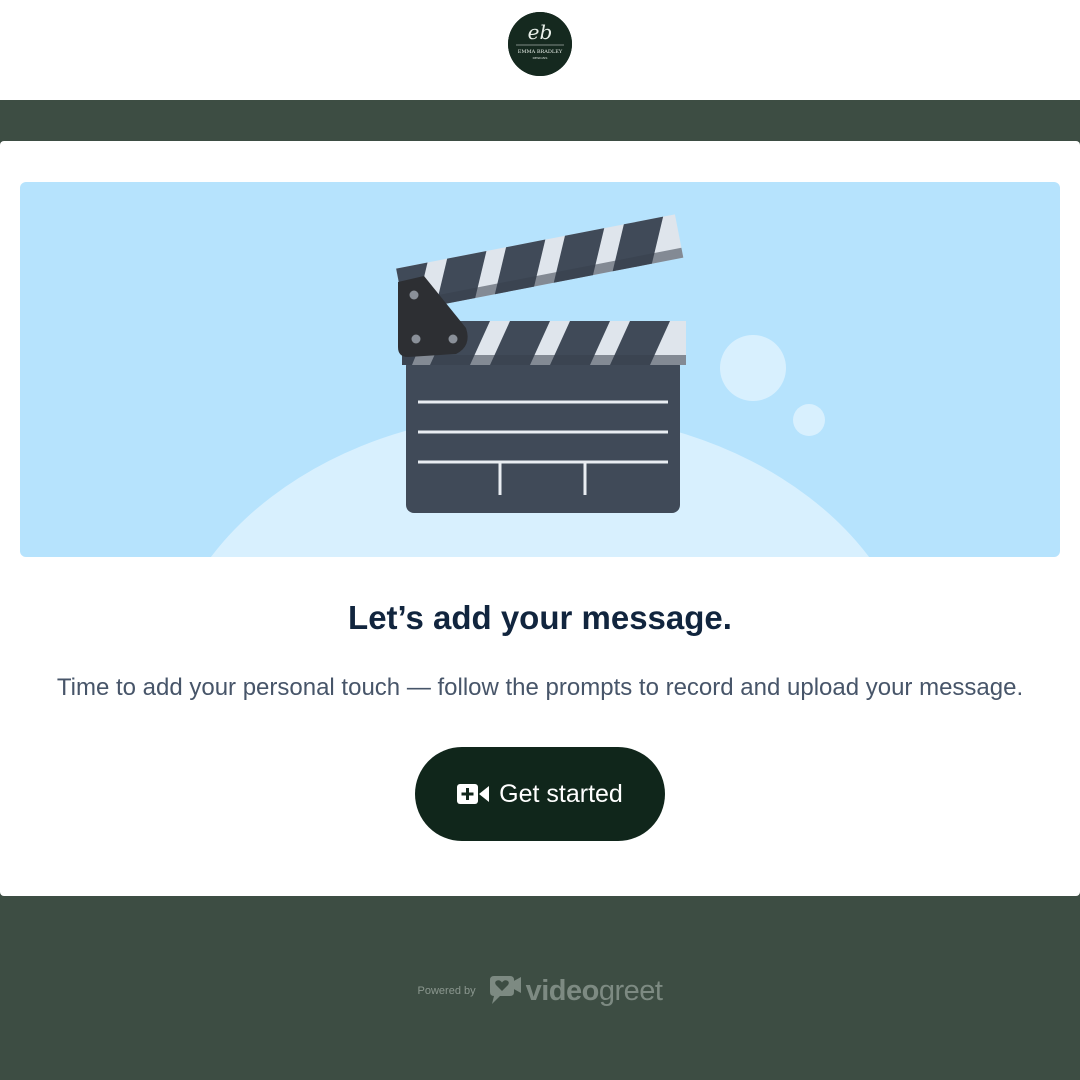  What do you see at coordinates (561, 793) in the screenshot?
I see `get-started-label: Get started` at bounding box center [561, 793].